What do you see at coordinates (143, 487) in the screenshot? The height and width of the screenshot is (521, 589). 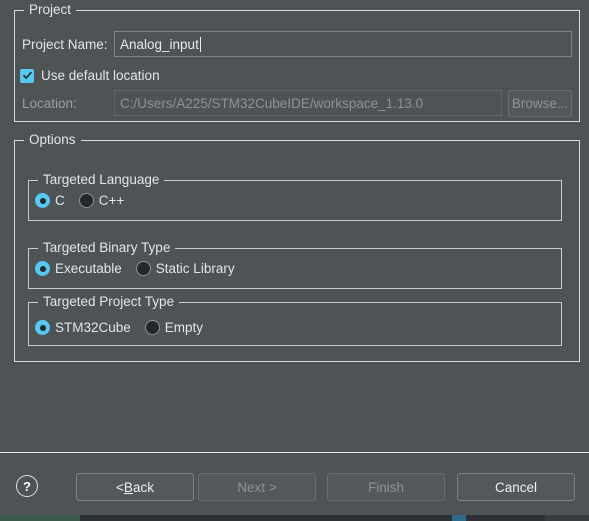 I see `back-button-suffix: ack` at bounding box center [143, 487].